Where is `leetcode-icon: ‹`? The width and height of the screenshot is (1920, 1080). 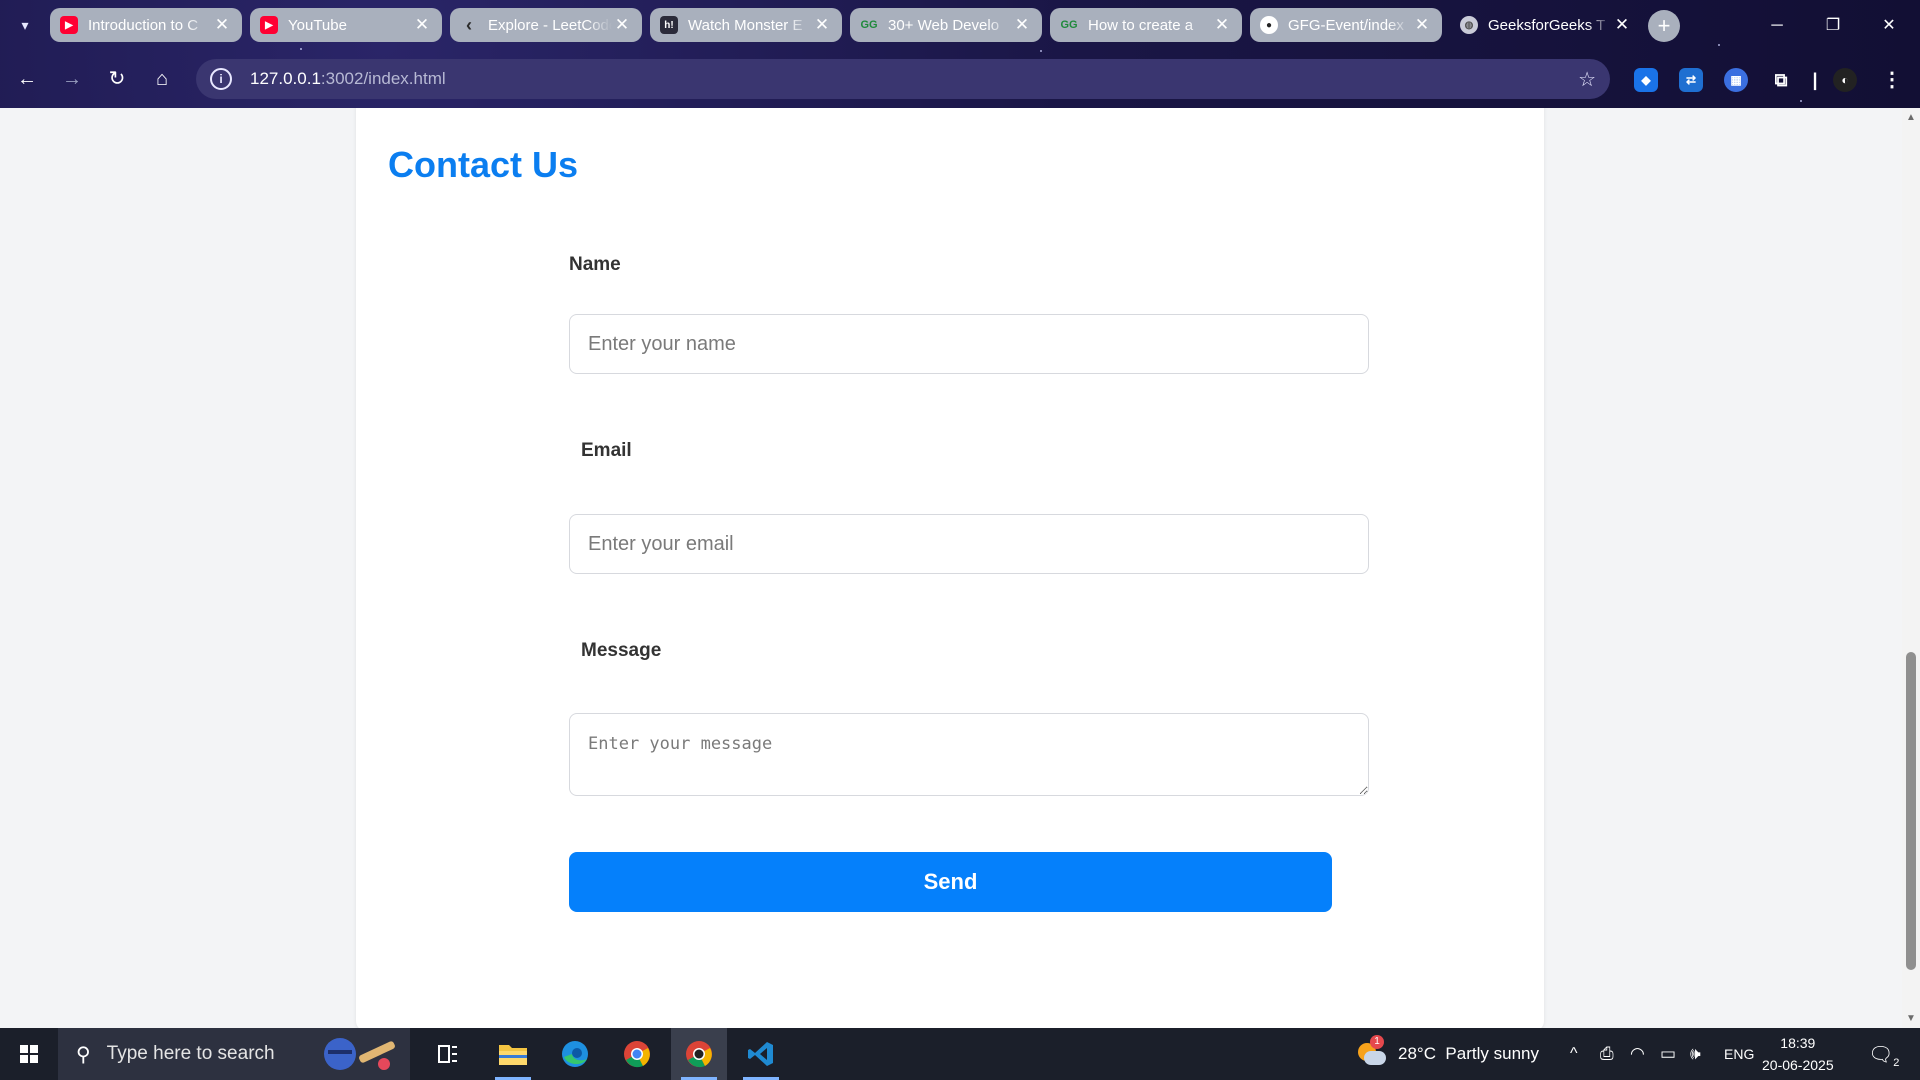
leetcode-icon: ‹ is located at coordinates (469, 24).